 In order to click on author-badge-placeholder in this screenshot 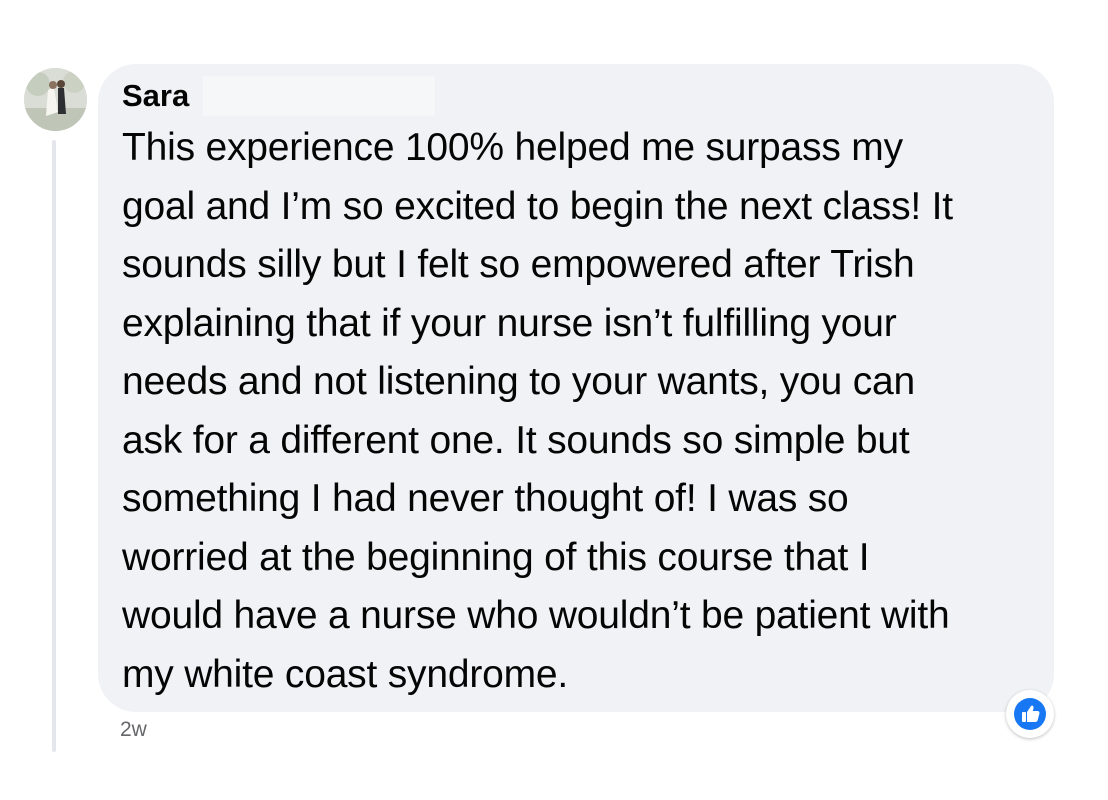, I will do `click(319, 96)`.